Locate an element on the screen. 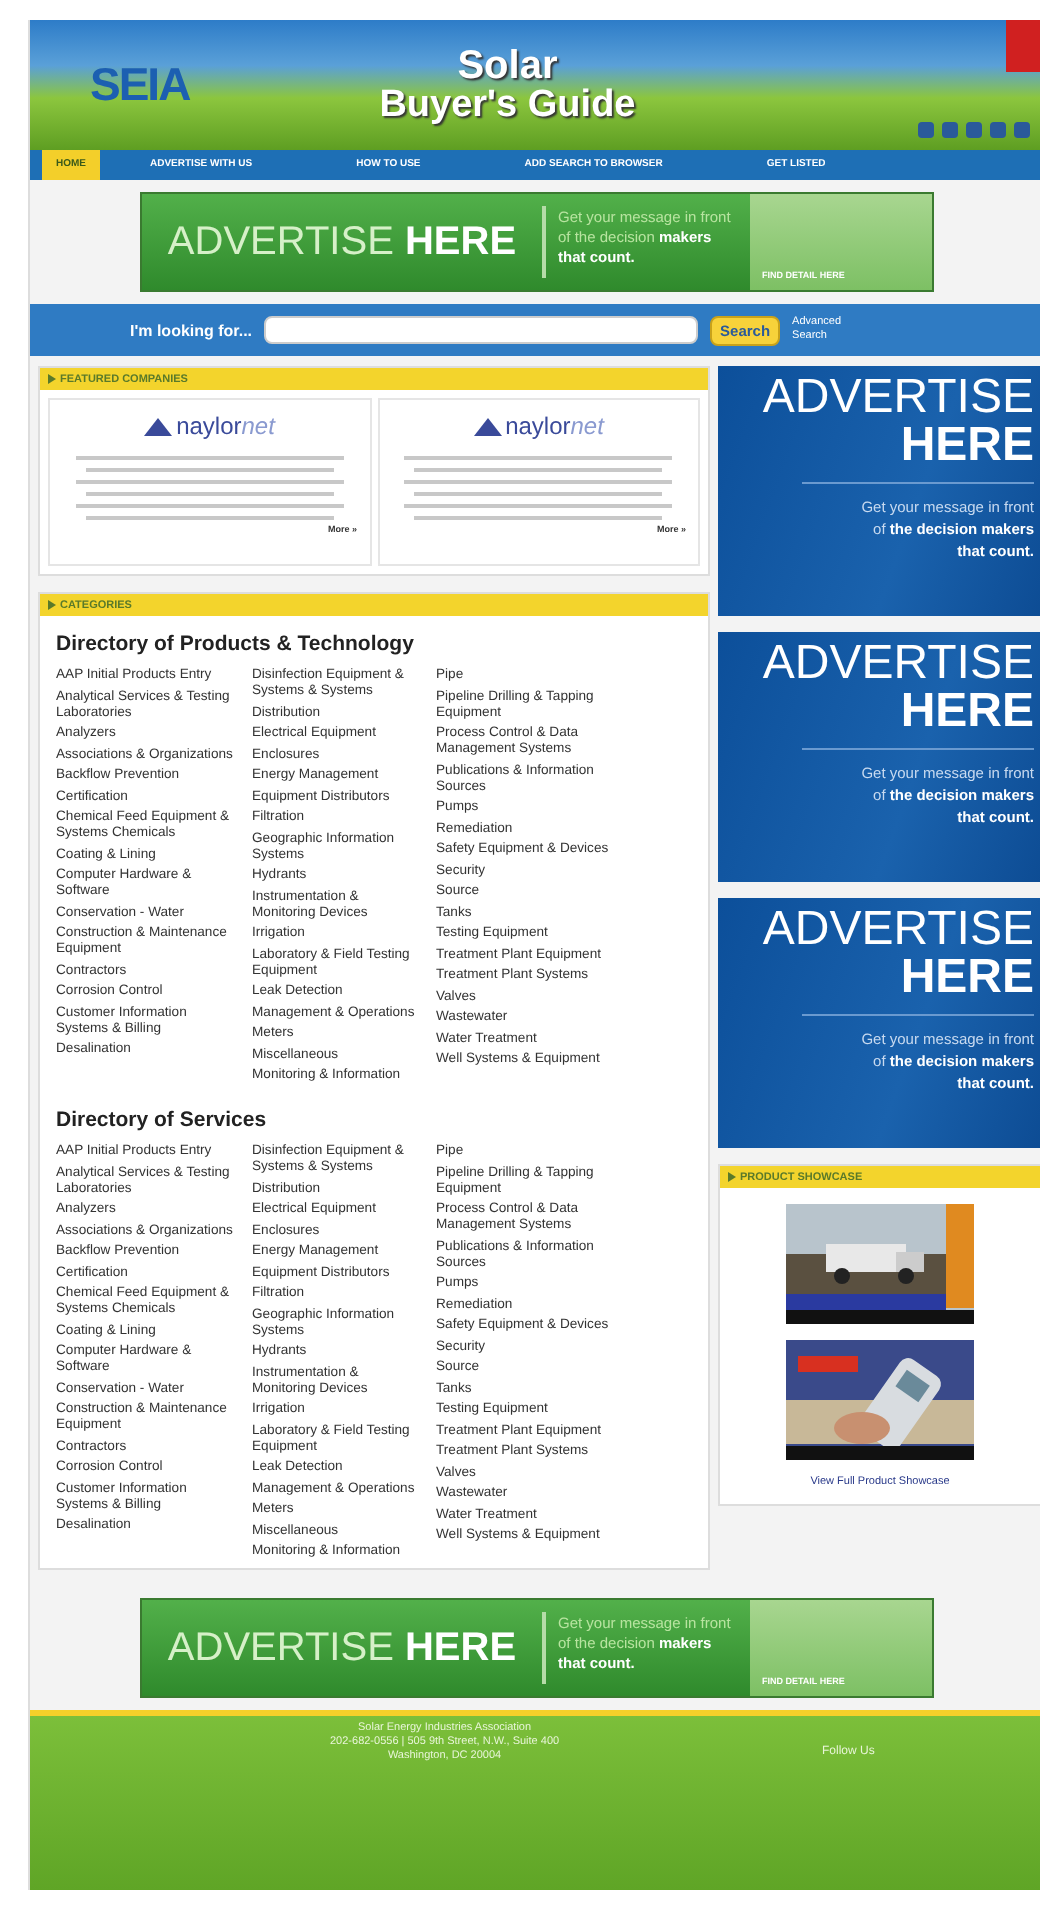  search-field is located at coordinates (481, 330).